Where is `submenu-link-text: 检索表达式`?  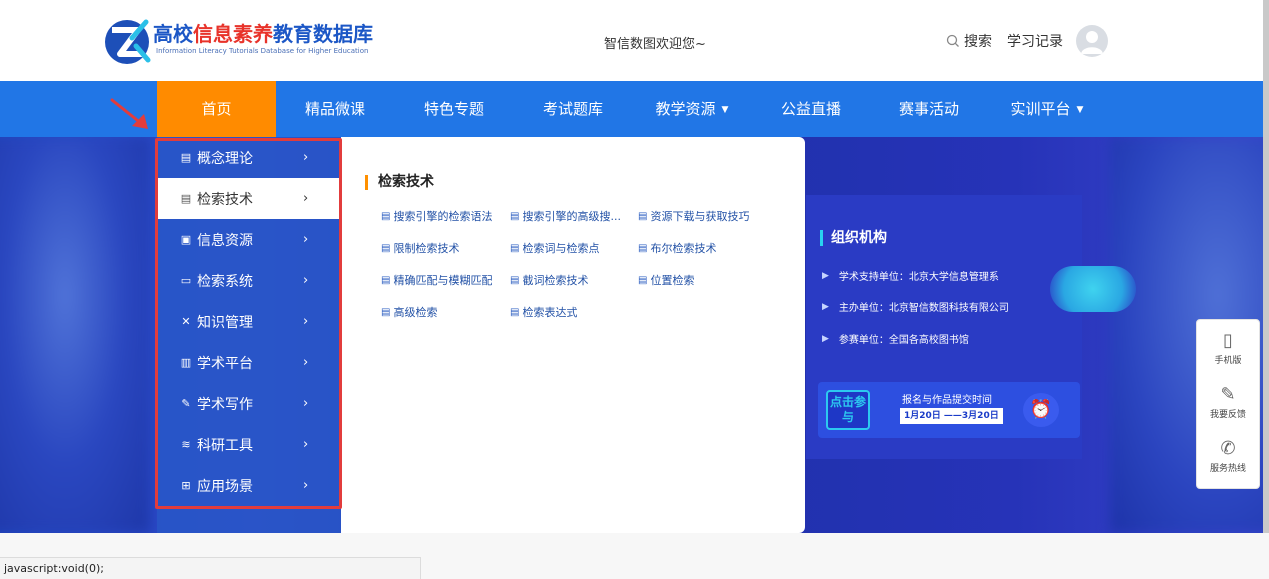
submenu-link-text: 检索表达式 is located at coordinates (550, 312).